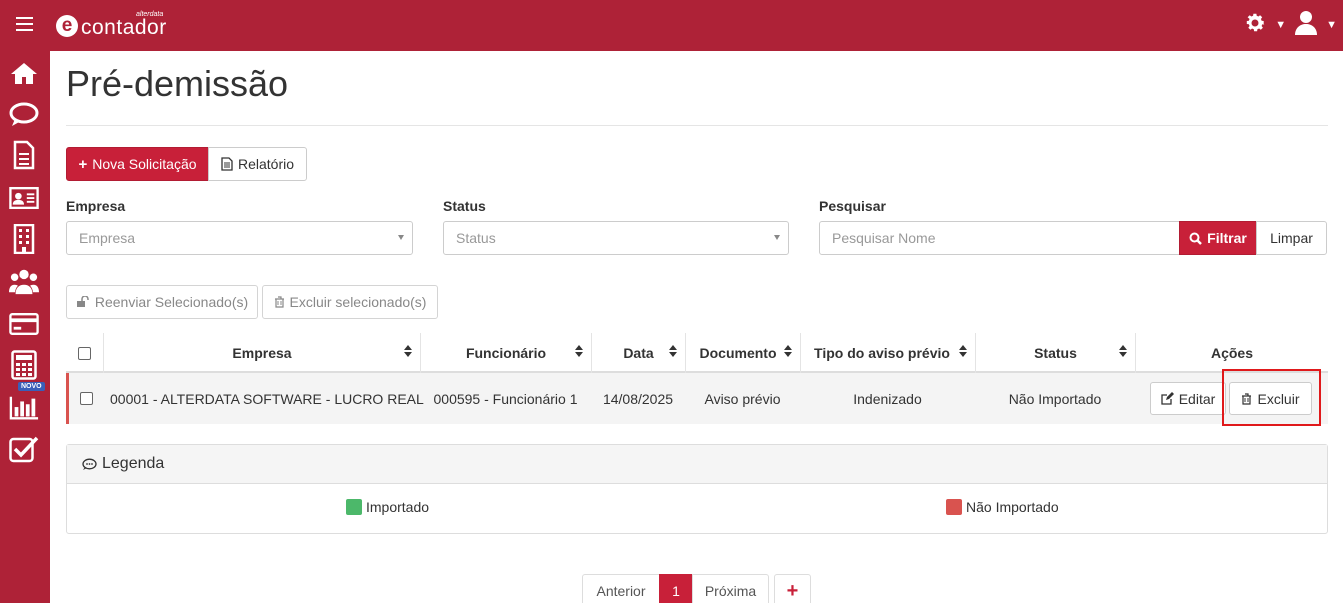 The height and width of the screenshot is (603, 1343). I want to click on building-icon, so click(24, 239).